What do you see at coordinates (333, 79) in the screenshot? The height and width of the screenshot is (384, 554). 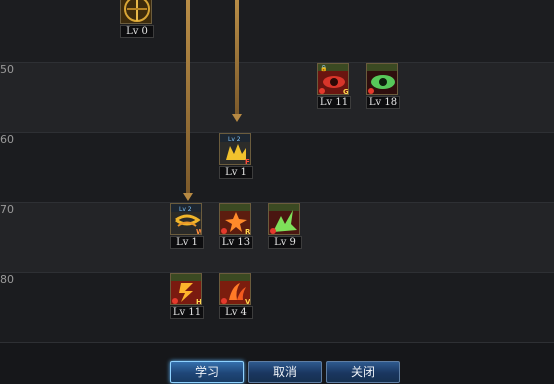 I see `red-eye-icon: 🔒 G` at bounding box center [333, 79].